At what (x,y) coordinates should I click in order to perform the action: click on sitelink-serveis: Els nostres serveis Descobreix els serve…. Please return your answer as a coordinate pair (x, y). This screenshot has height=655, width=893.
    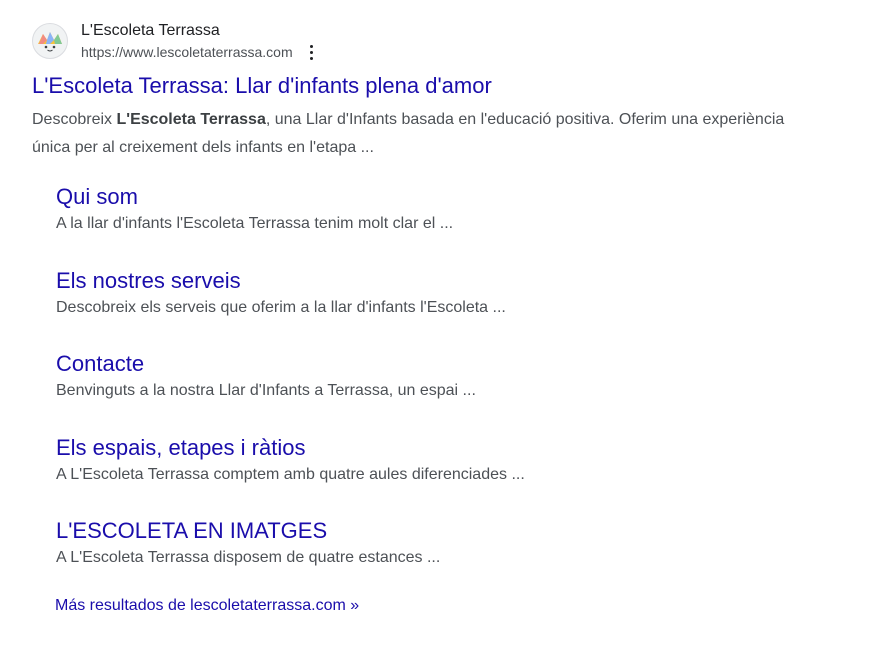
    Looking at the image, I should click on (424, 308).